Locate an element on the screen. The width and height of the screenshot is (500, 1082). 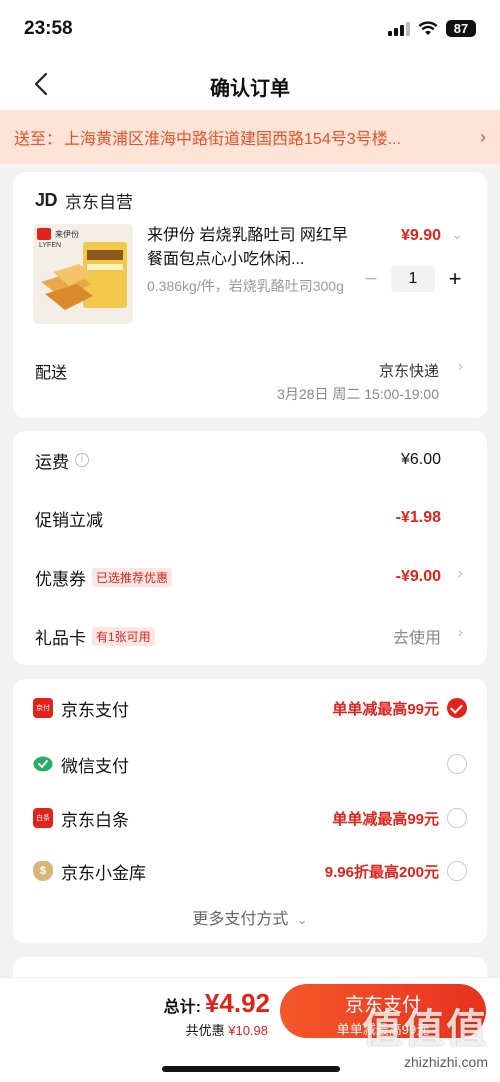
payment-option-baitiao: 白条 京东白条 单单减最高99元 is located at coordinates (250, 818).